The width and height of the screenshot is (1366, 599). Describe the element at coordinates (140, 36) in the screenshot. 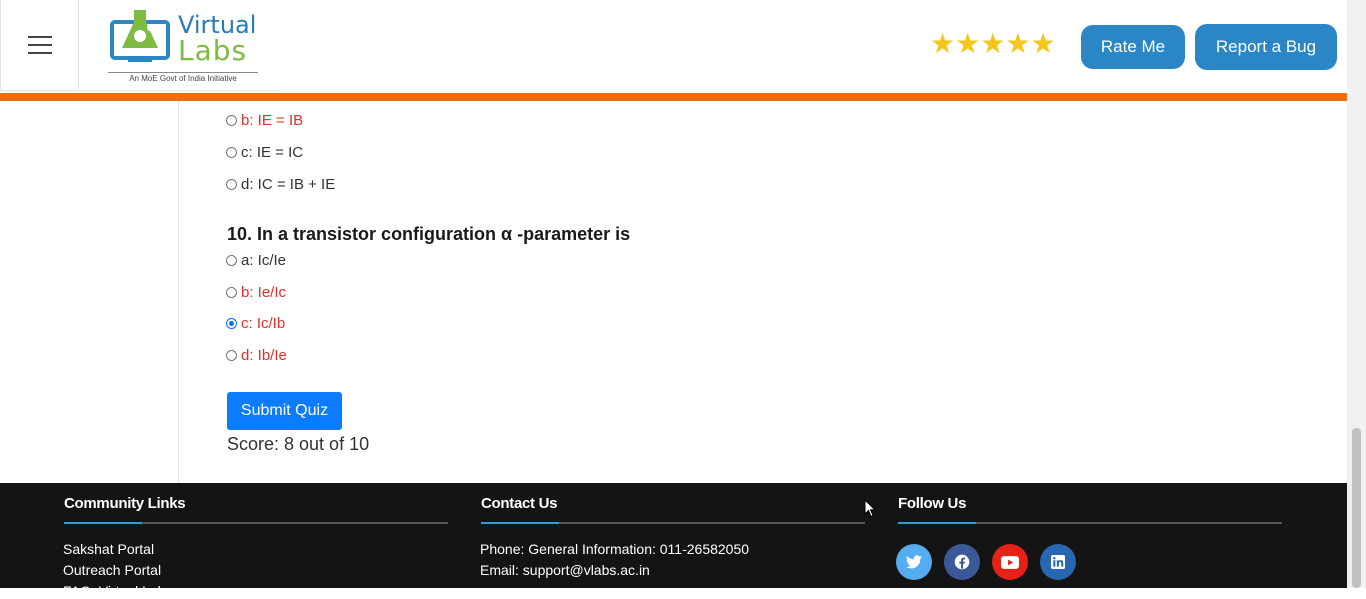

I see `flask-monitor-icon` at that location.